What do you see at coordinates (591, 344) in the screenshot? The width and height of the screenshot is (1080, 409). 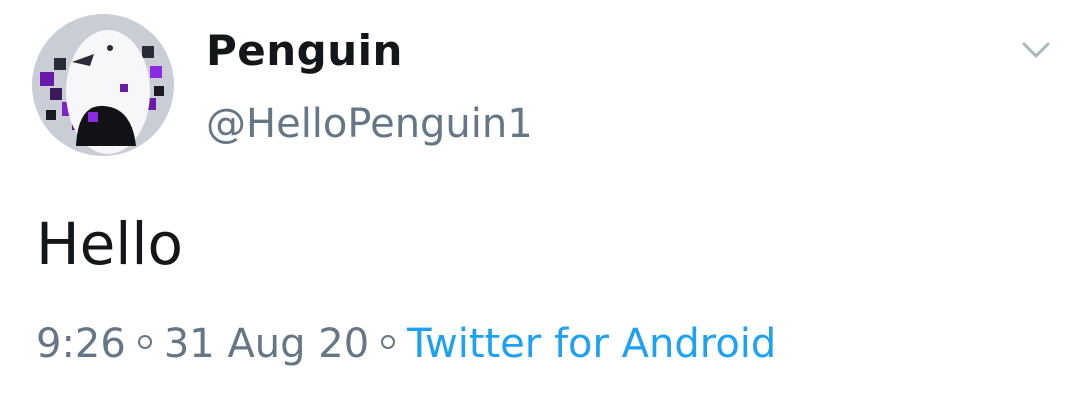 I see `tweet-source-link: Twitter for Android` at bounding box center [591, 344].